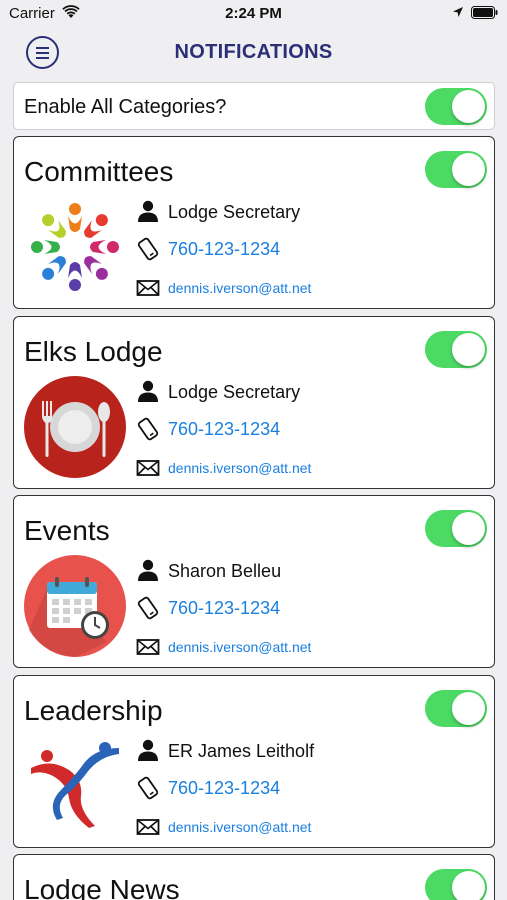 This screenshot has width=507, height=900. What do you see at coordinates (67, 530) in the screenshot?
I see `category-title: Events` at bounding box center [67, 530].